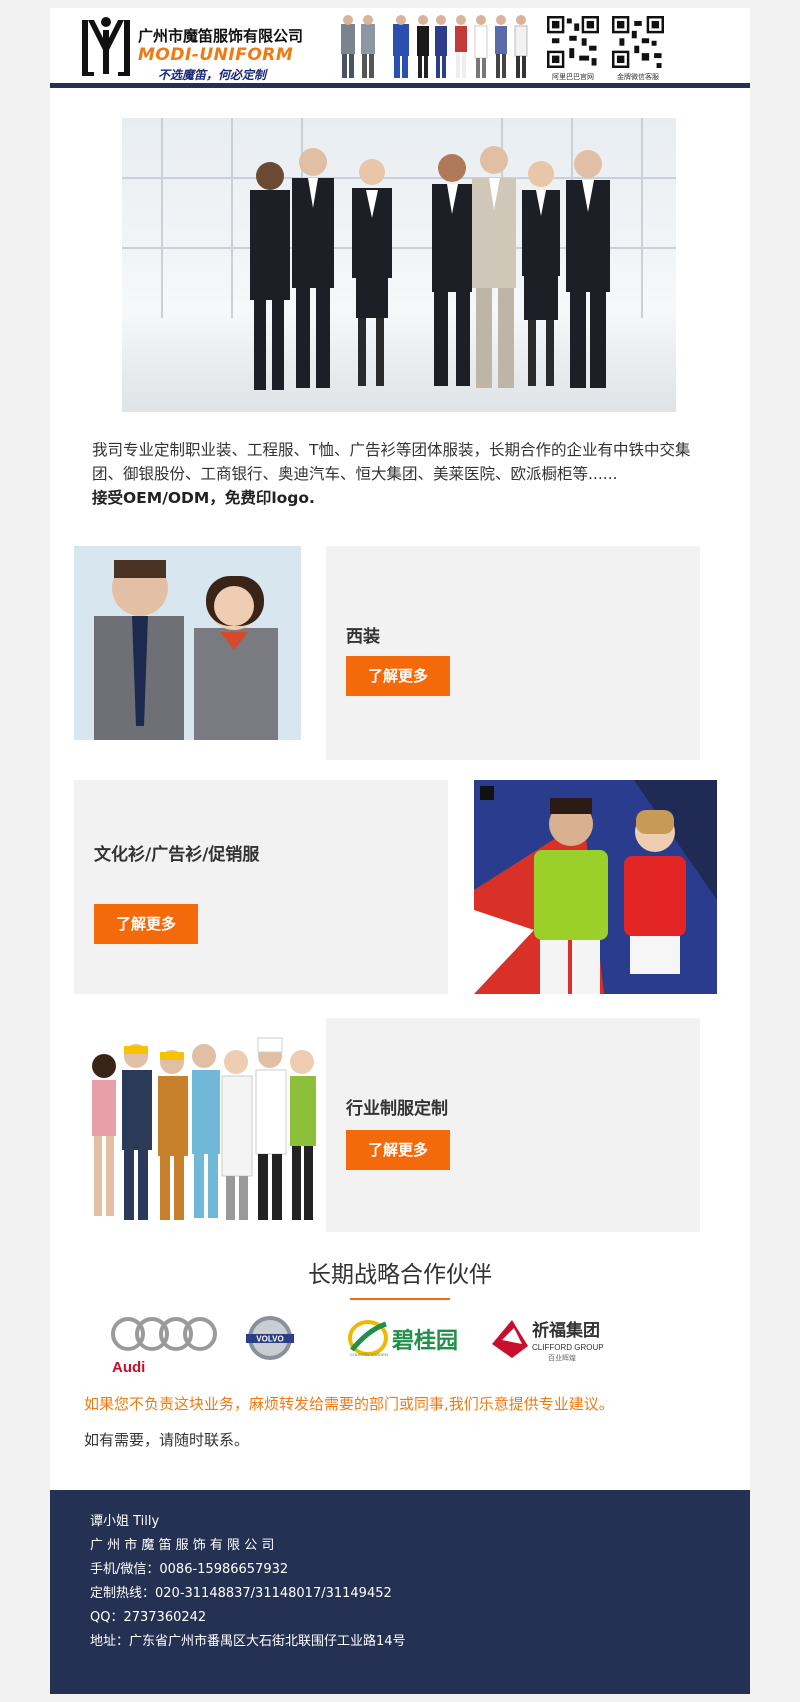 The width and height of the screenshot is (800, 1702). Describe the element at coordinates (241, 1591) in the screenshot. I see `footer-hotline: 定制热线：020-31148837/31148017/31149452` at that location.